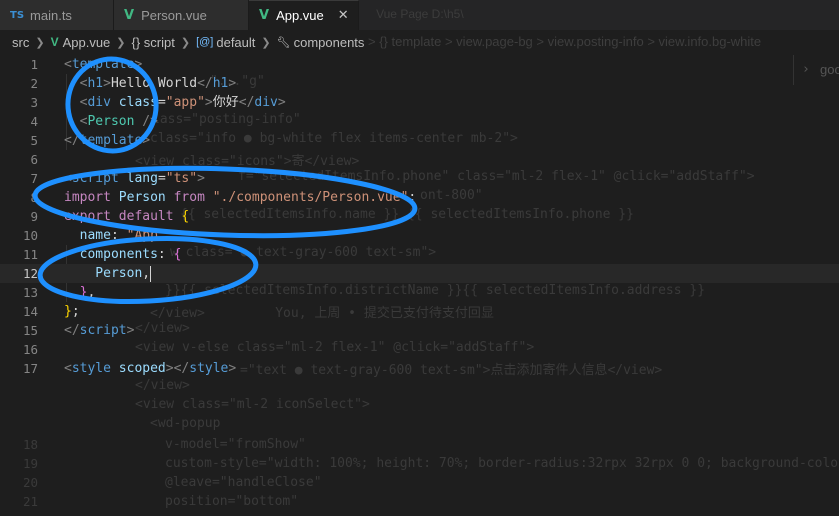  I want to click on code-token: "./components/Person.vue", so click(310, 197).